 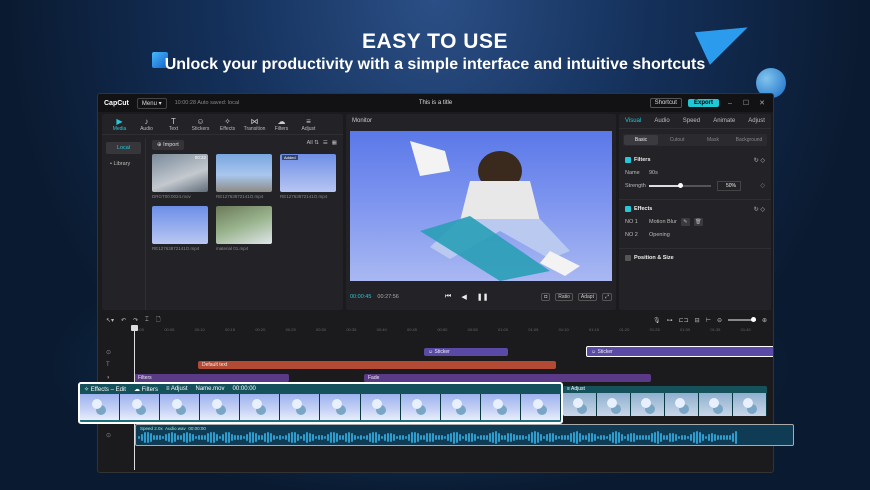 What do you see at coordinates (135, 320) in the screenshot?
I see `redo-icon: ↷` at bounding box center [135, 320].